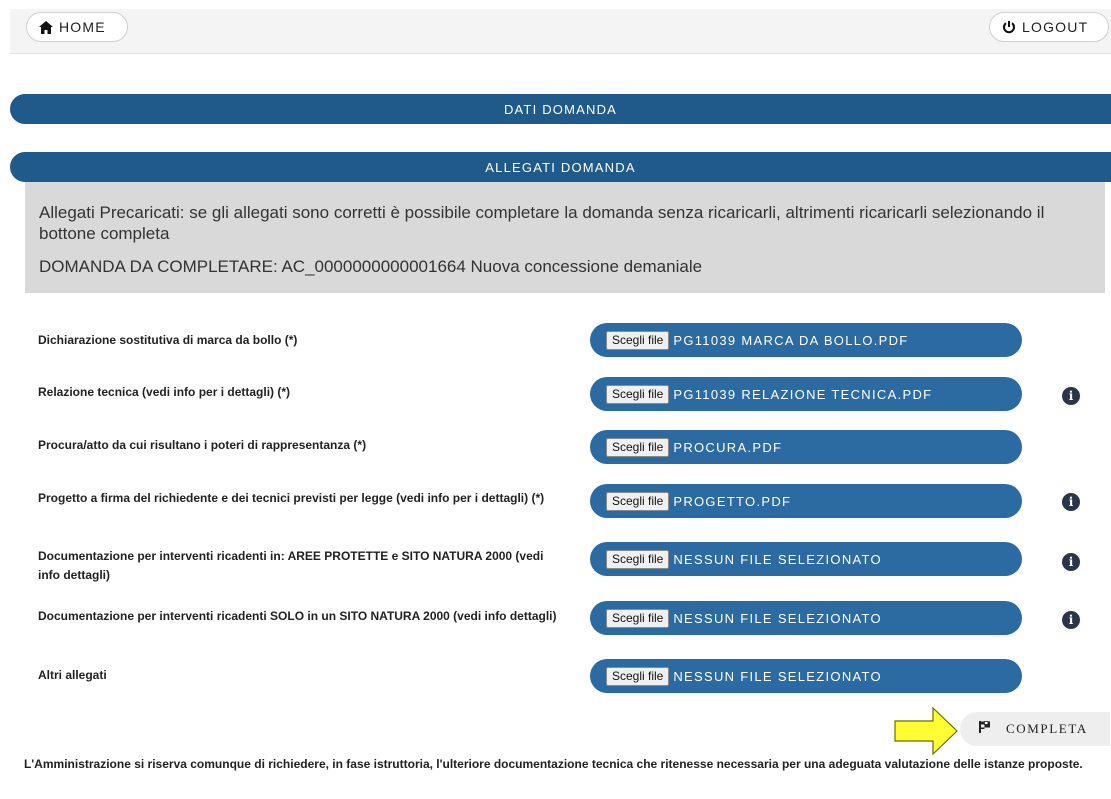 This screenshot has width=1111, height=799. I want to click on home-icon, so click(46, 27).